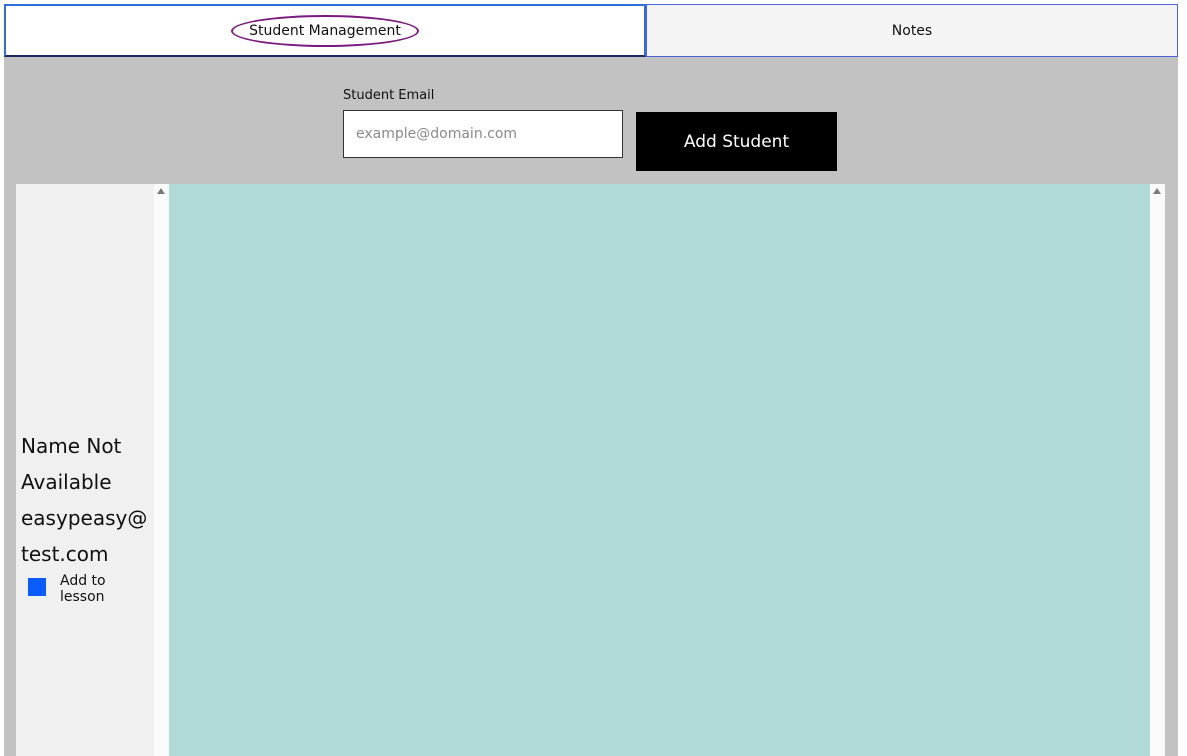 The width and height of the screenshot is (1187, 756). I want to click on tab-notes-label: Notes, so click(912, 30).